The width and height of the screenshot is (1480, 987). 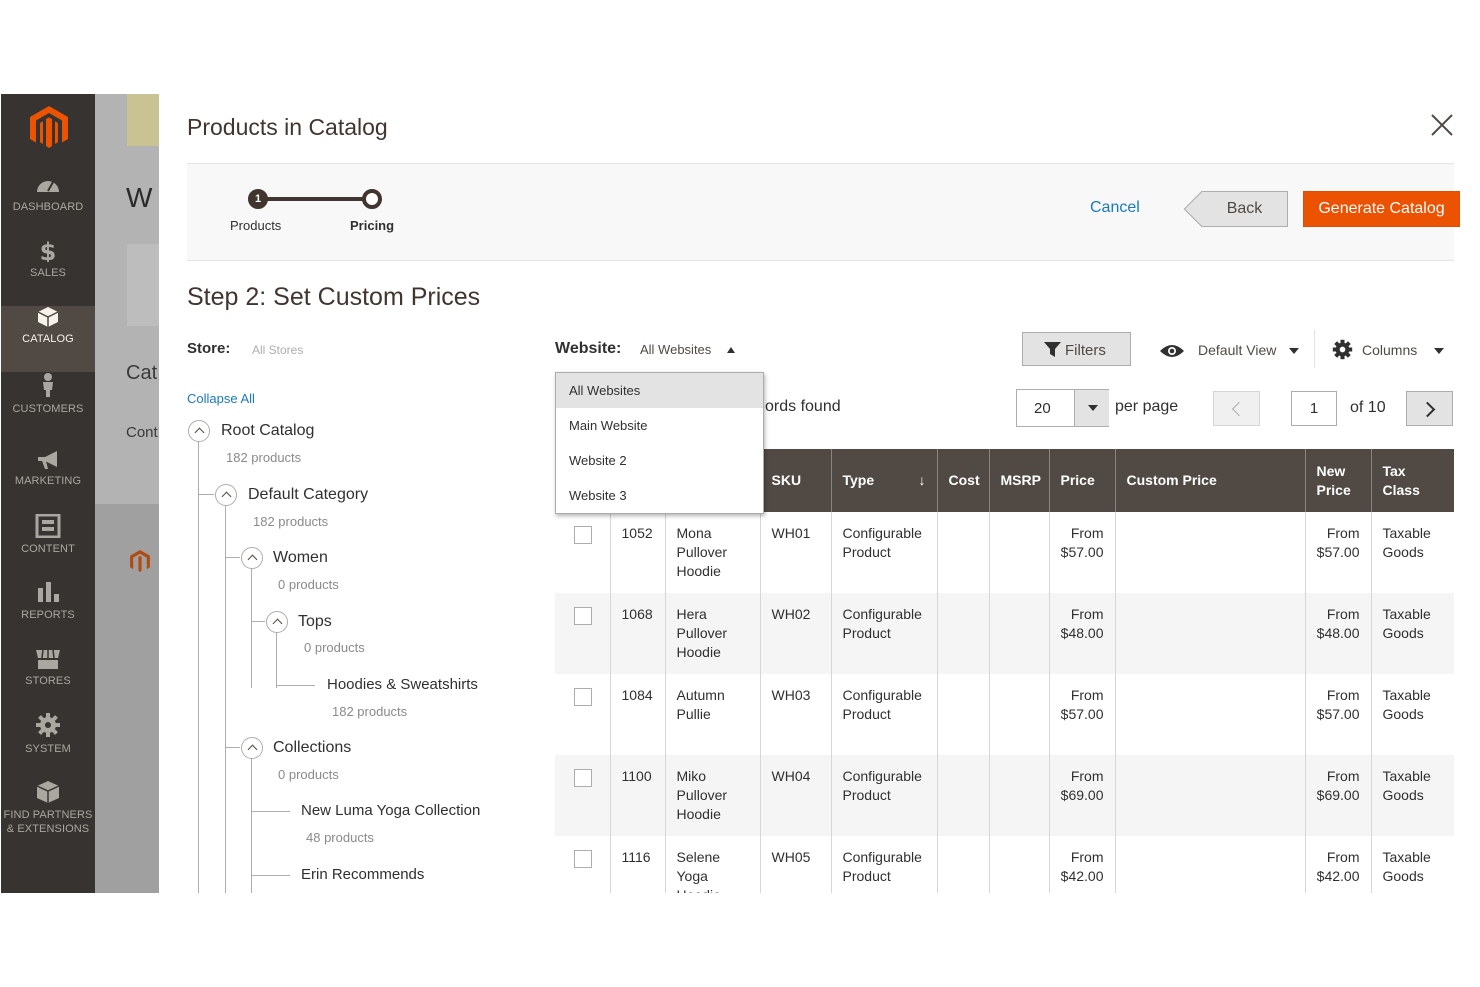 I want to click on background-label-2: Cont, so click(x=142, y=432).